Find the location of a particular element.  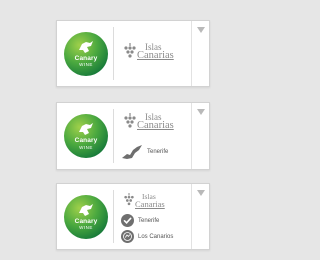

wine-label-card-1: Canary WINE Islas Canarias is located at coordinates (133, 53).